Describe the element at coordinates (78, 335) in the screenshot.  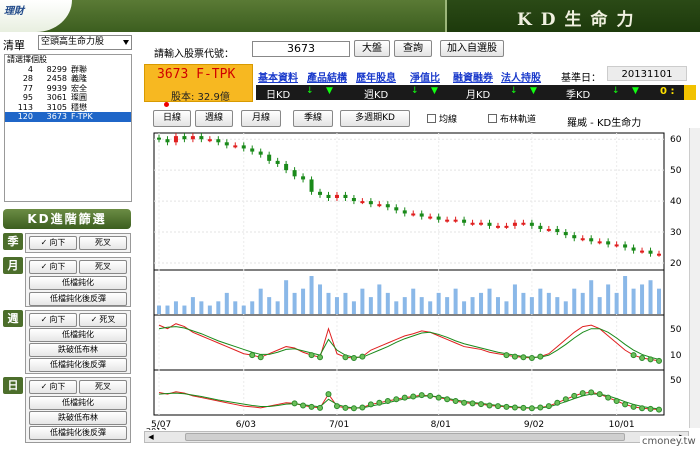
I see `week-low-button: 低檔鈍化` at that location.